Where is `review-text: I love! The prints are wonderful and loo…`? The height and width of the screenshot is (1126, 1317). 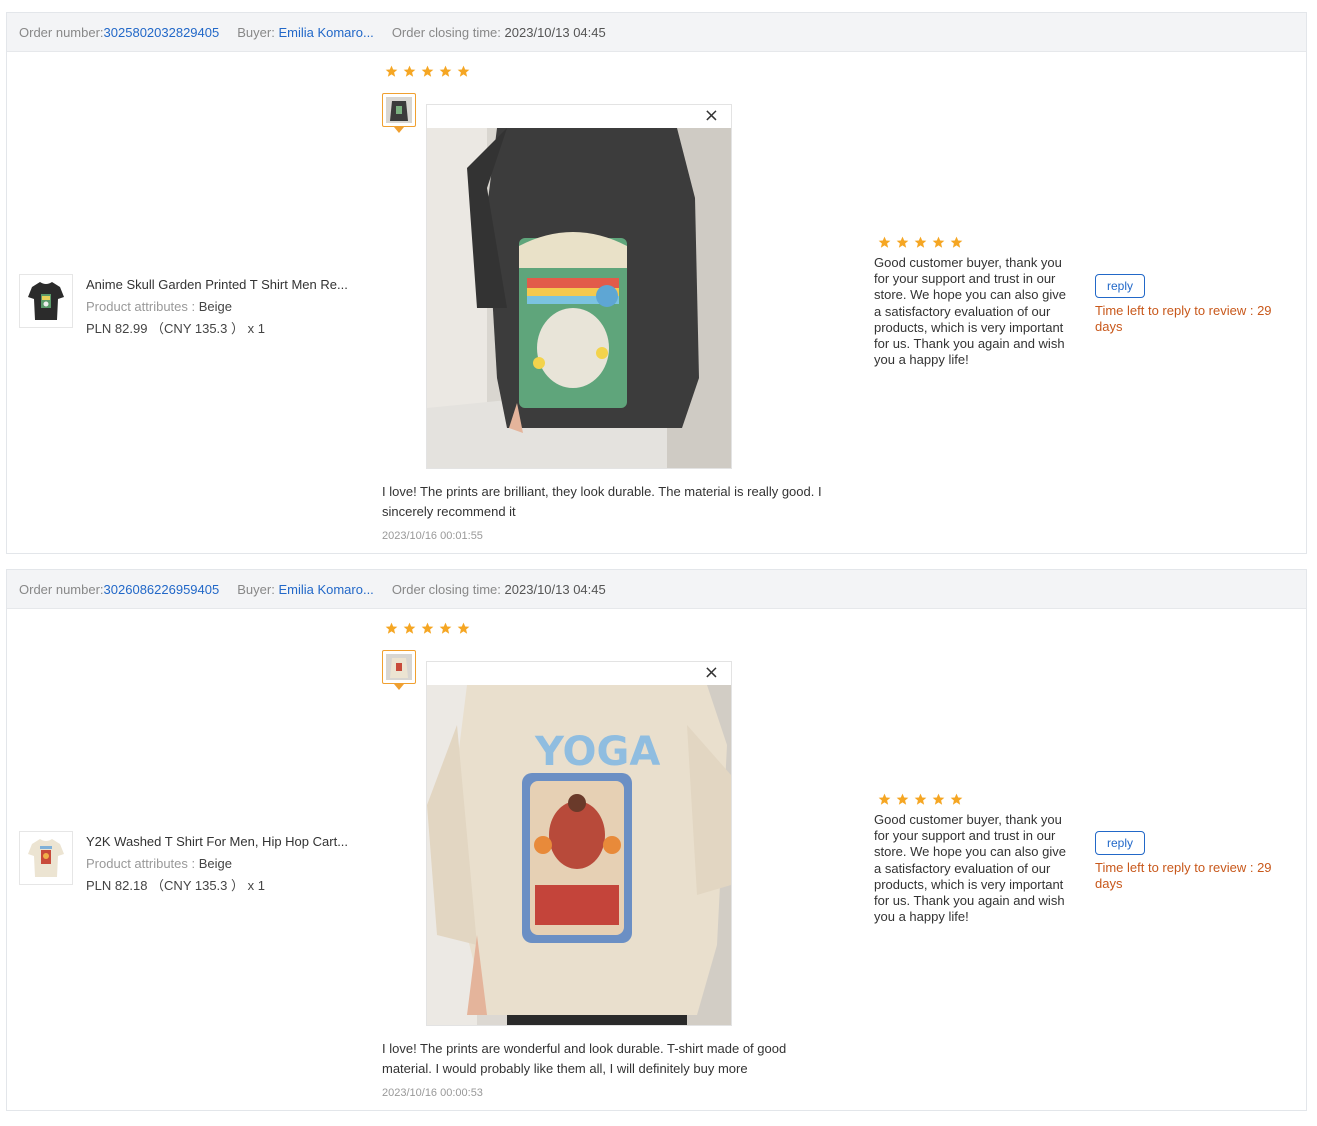 review-text: I love! The prints are wonderful and loo… is located at coordinates (584, 1058).